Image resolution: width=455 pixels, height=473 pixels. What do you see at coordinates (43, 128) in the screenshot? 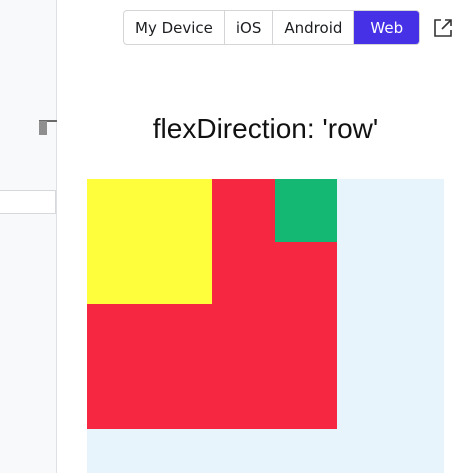
I see `editor-scroll-marker` at bounding box center [43, 128].